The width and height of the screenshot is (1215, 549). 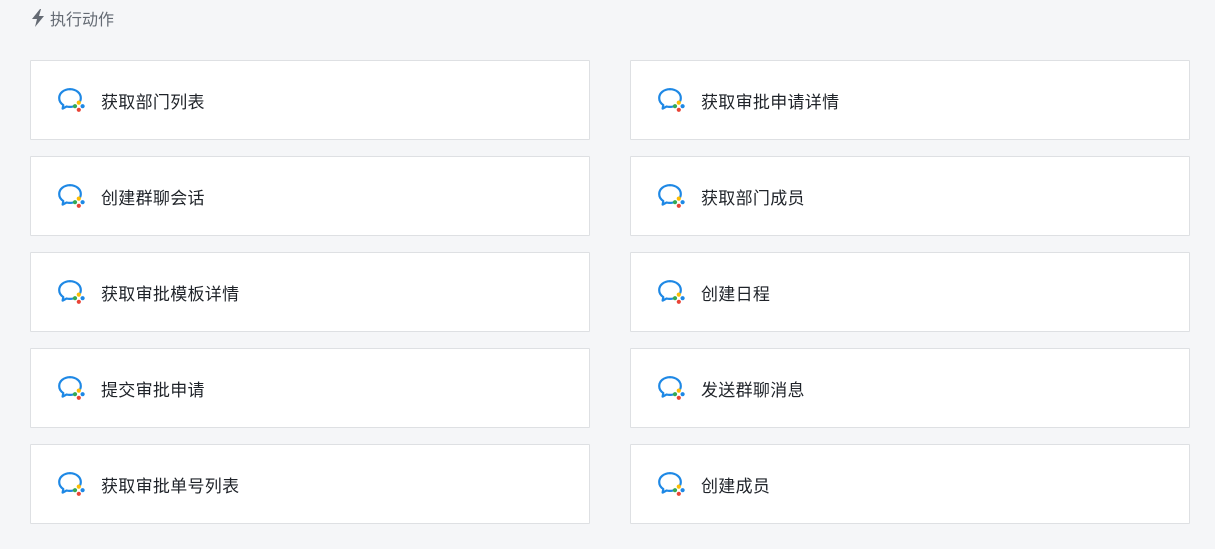 I want to click on action-label: 创建成员, so click(x=736, y=486).